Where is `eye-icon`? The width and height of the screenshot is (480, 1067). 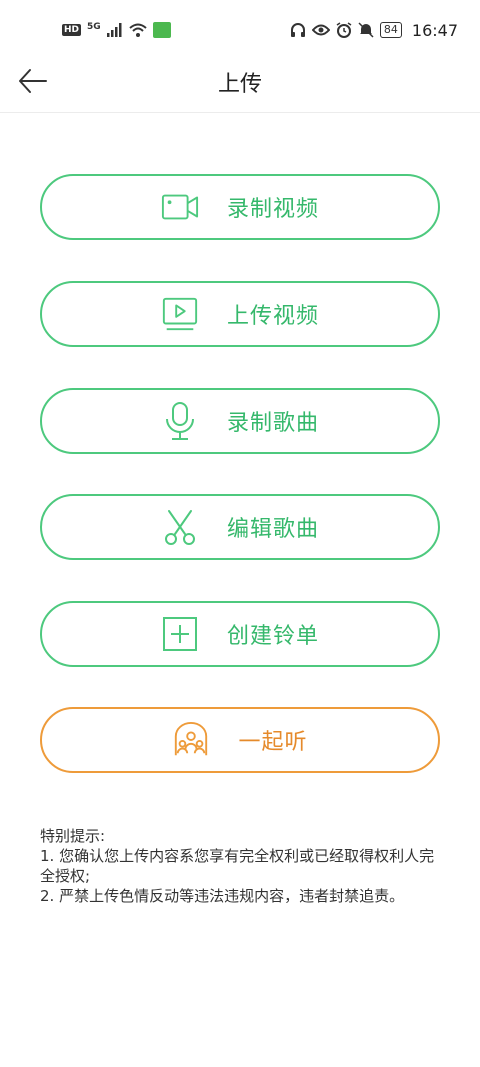
eye-icon is located at coordinates (320, 30).